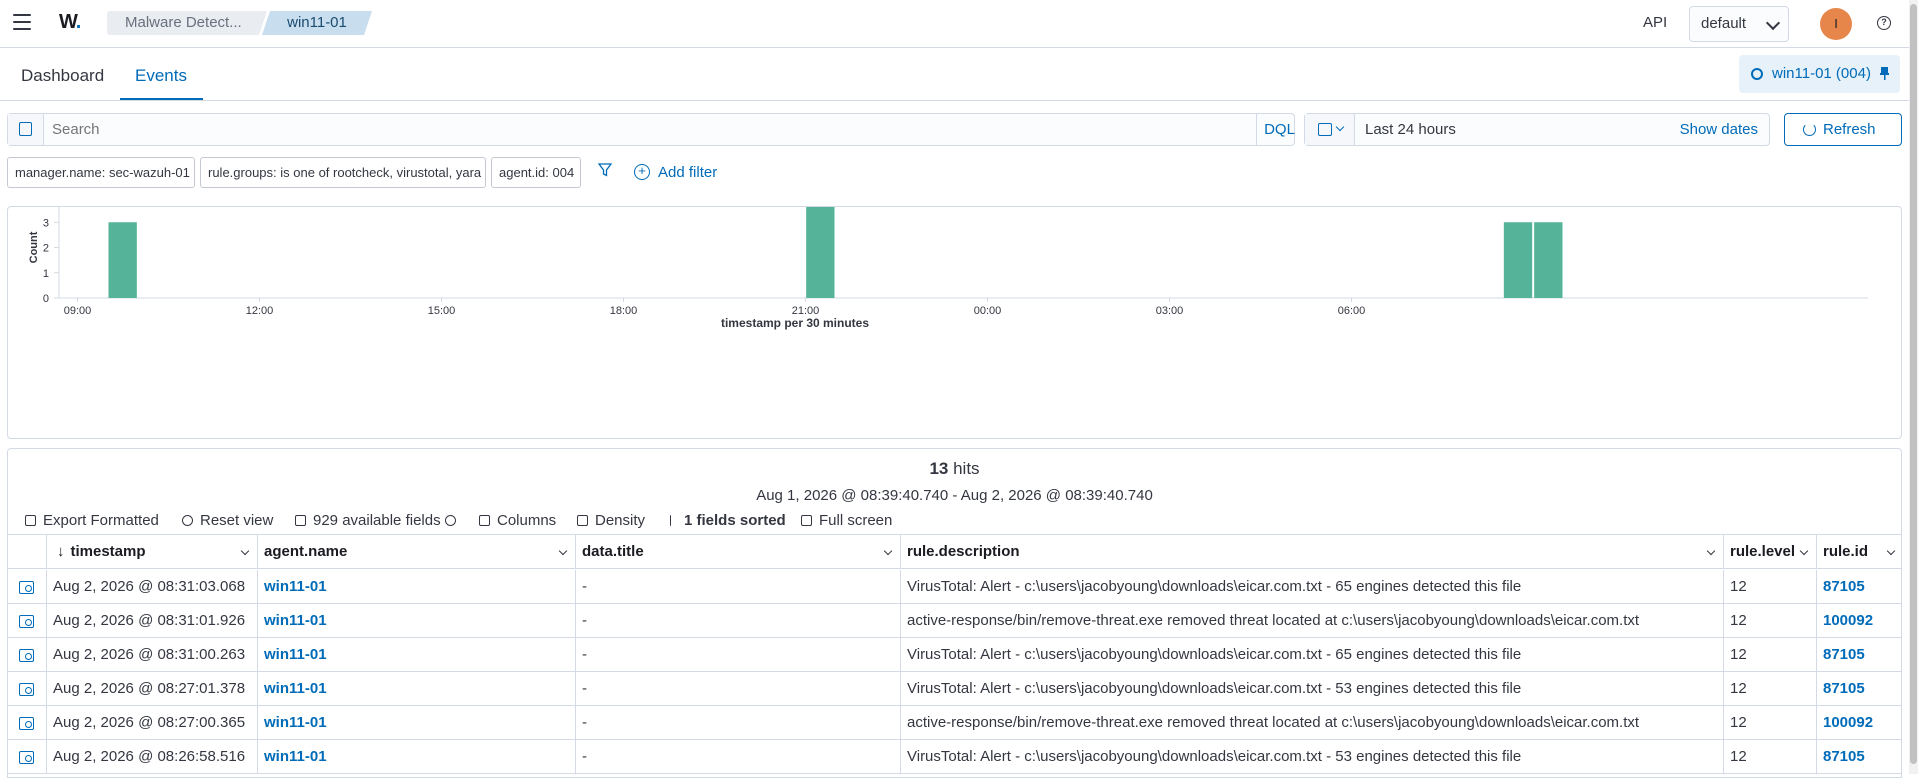 The height and width of the screenshot is (778, 1918). I want to click on tab-events: Events, so click(161, 76).